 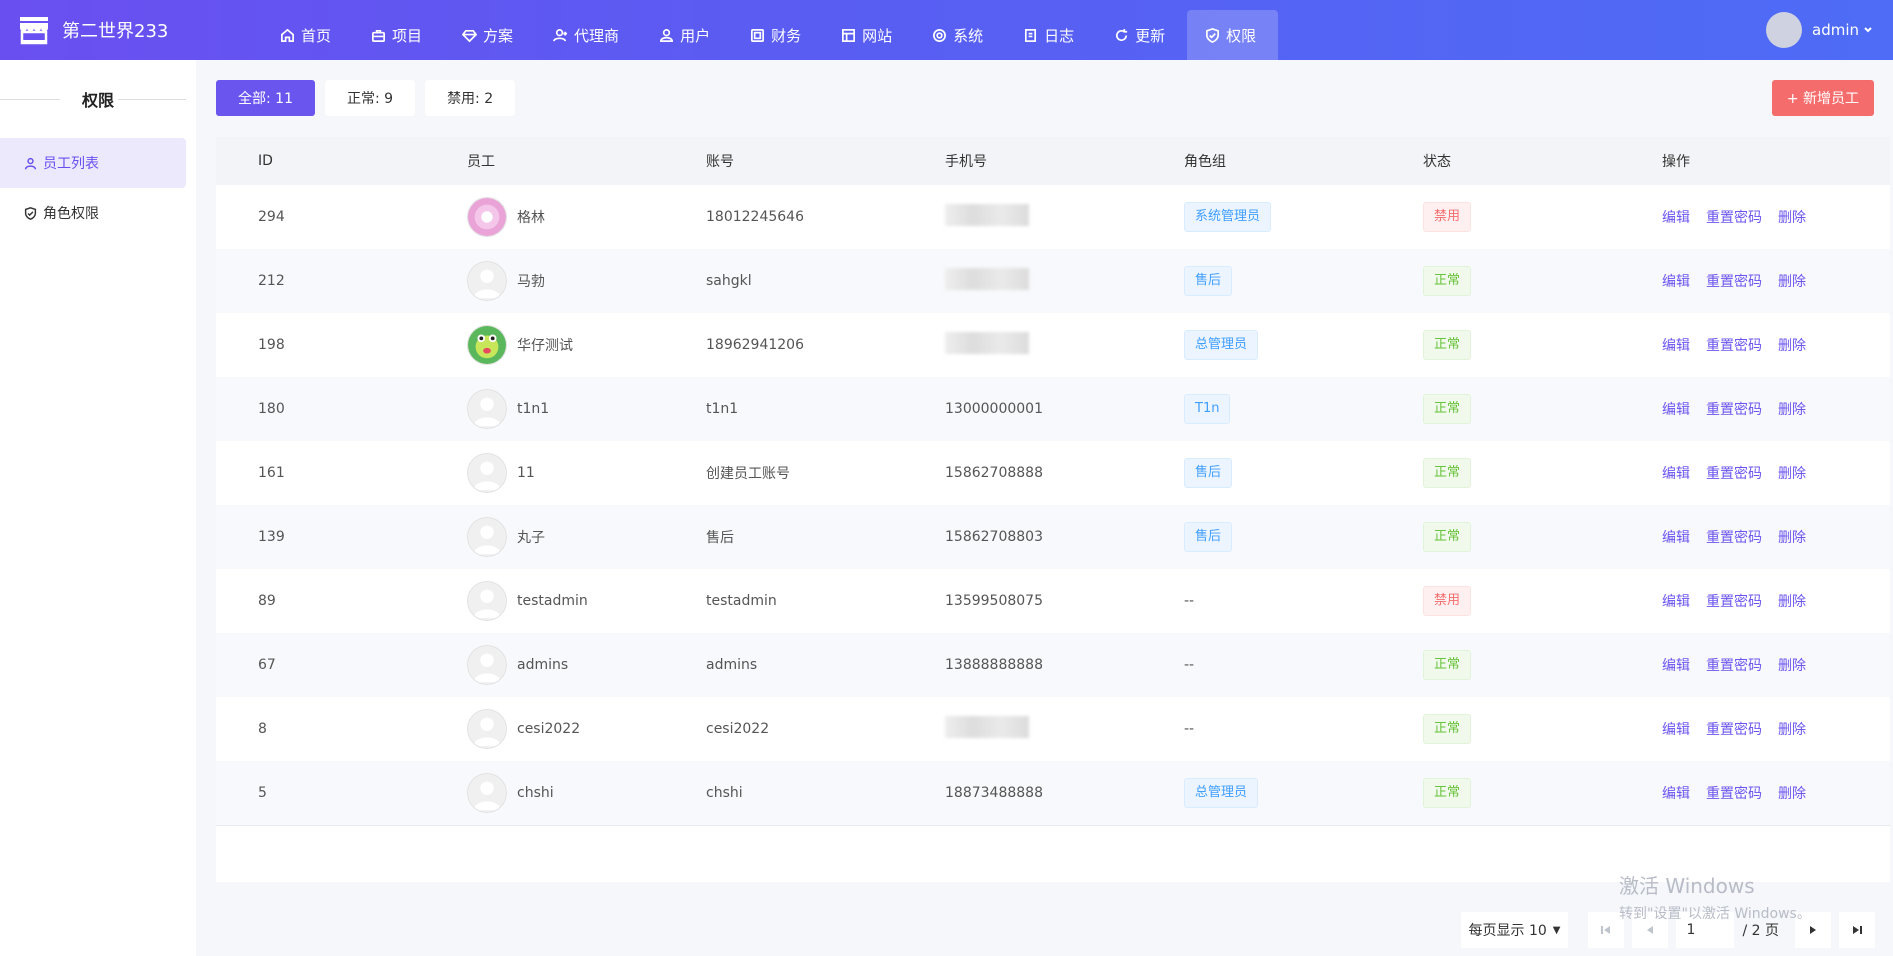 What do you see at coordinates (1053, 473) in the screenshot?
I see `table-row: 161 11 创建员工账号 15862708888 售后 正常 编辑 重置密码 删除` at bounding box center [1053, 473].